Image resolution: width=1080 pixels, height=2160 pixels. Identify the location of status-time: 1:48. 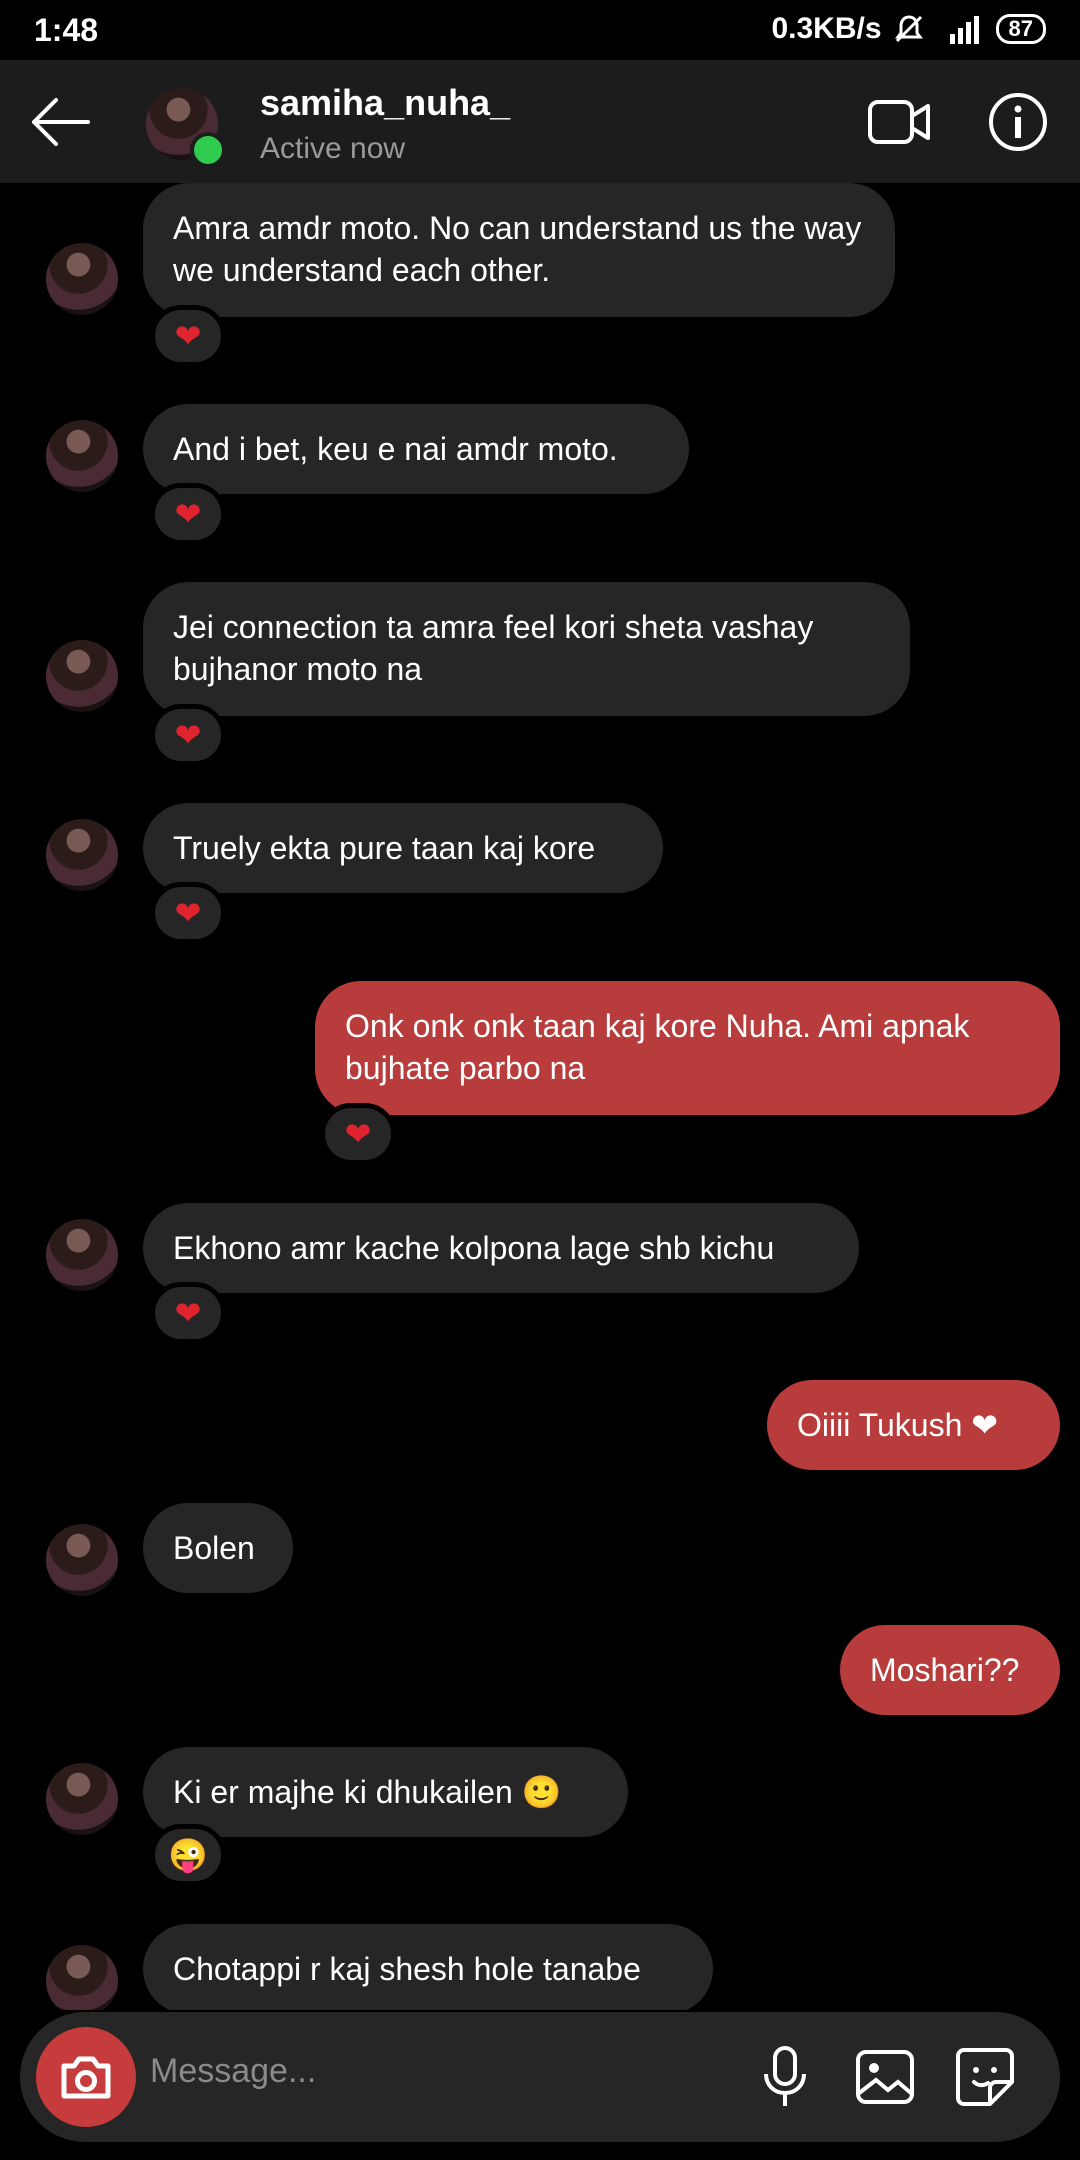
(66, 30).